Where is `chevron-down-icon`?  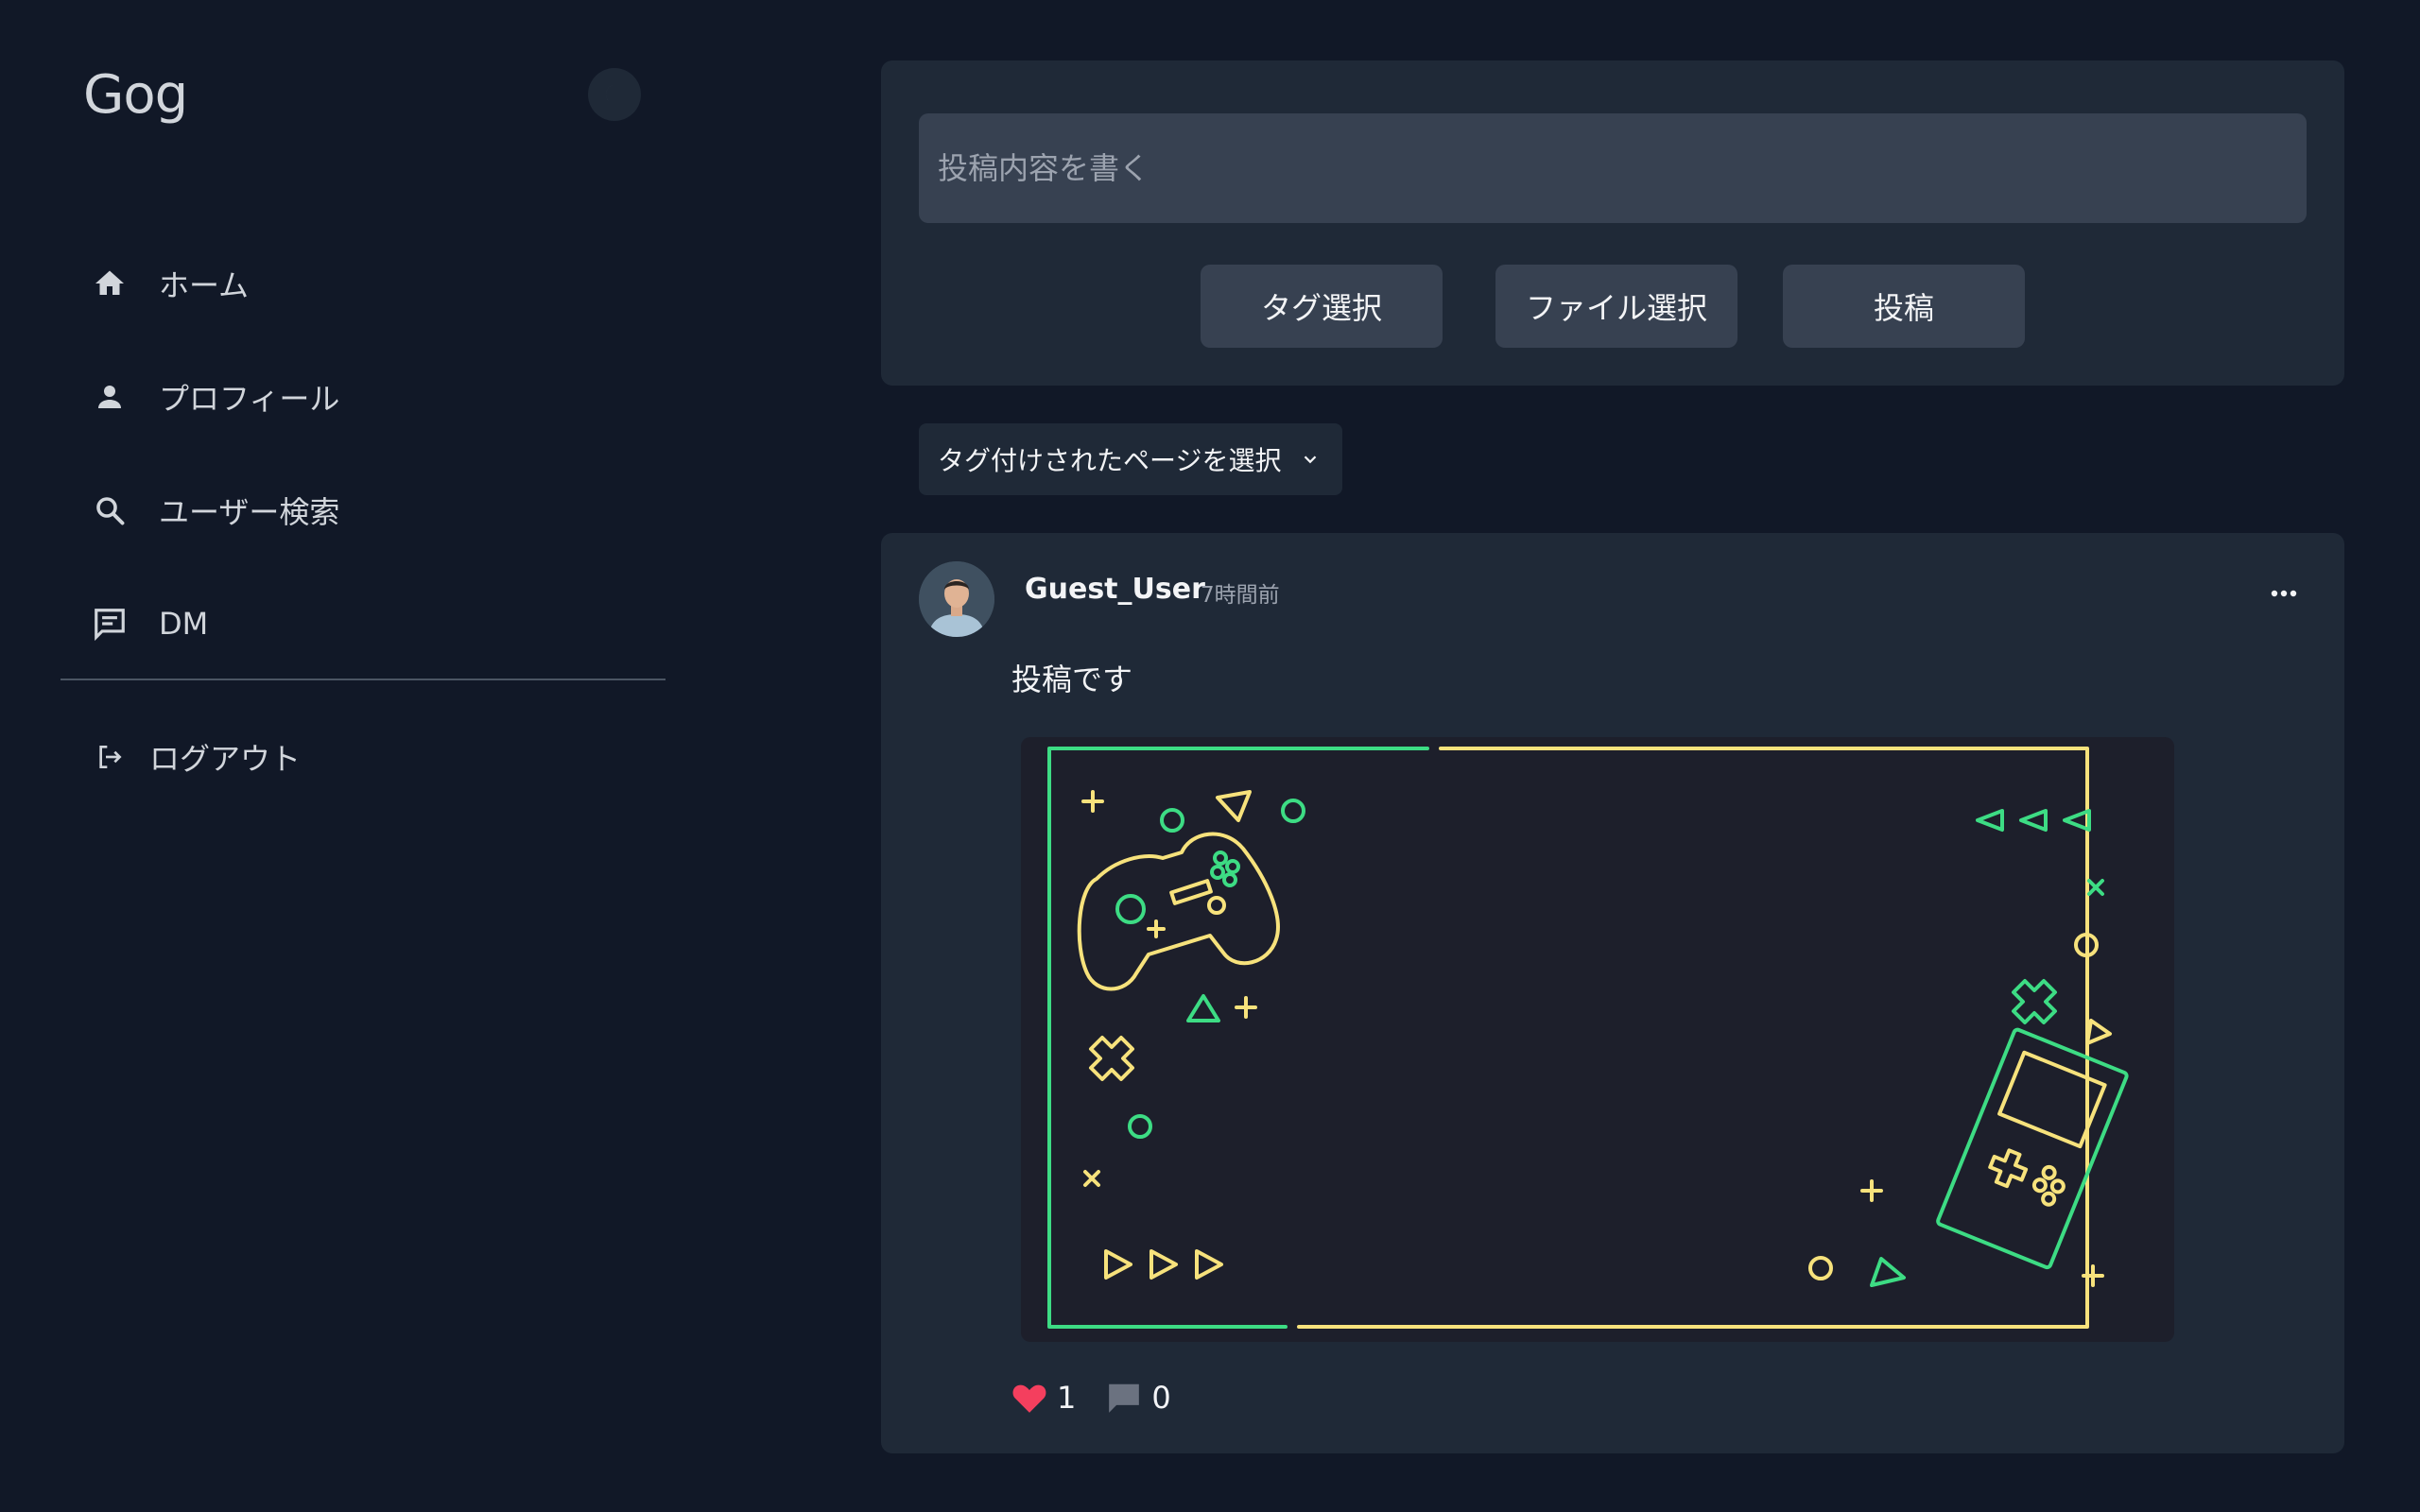 chevron-down-icon is located at coordinates (1310, 459).